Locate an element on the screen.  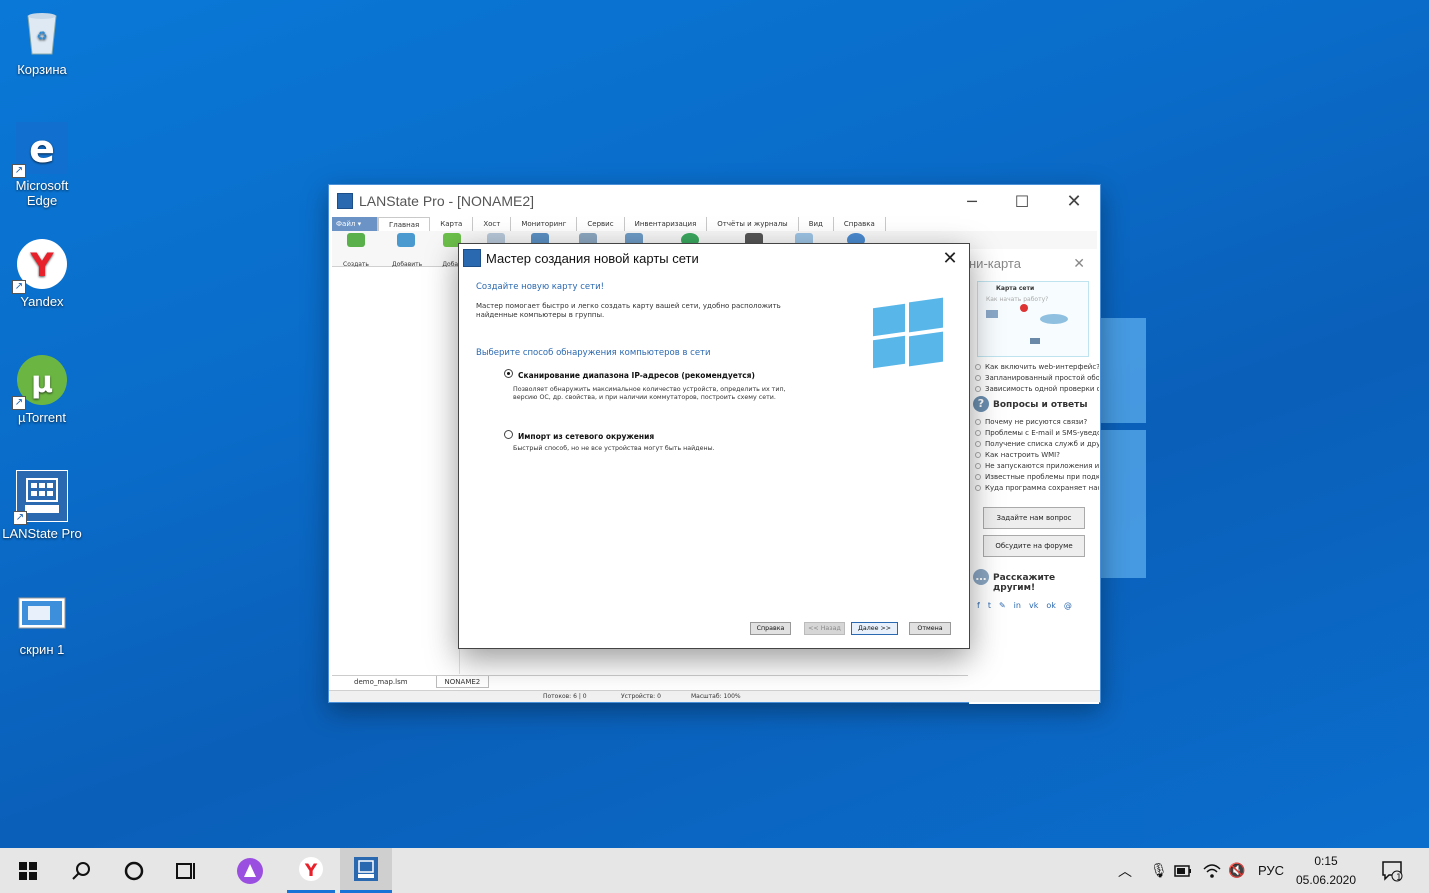
search-button is located at coordinates (81, 870).